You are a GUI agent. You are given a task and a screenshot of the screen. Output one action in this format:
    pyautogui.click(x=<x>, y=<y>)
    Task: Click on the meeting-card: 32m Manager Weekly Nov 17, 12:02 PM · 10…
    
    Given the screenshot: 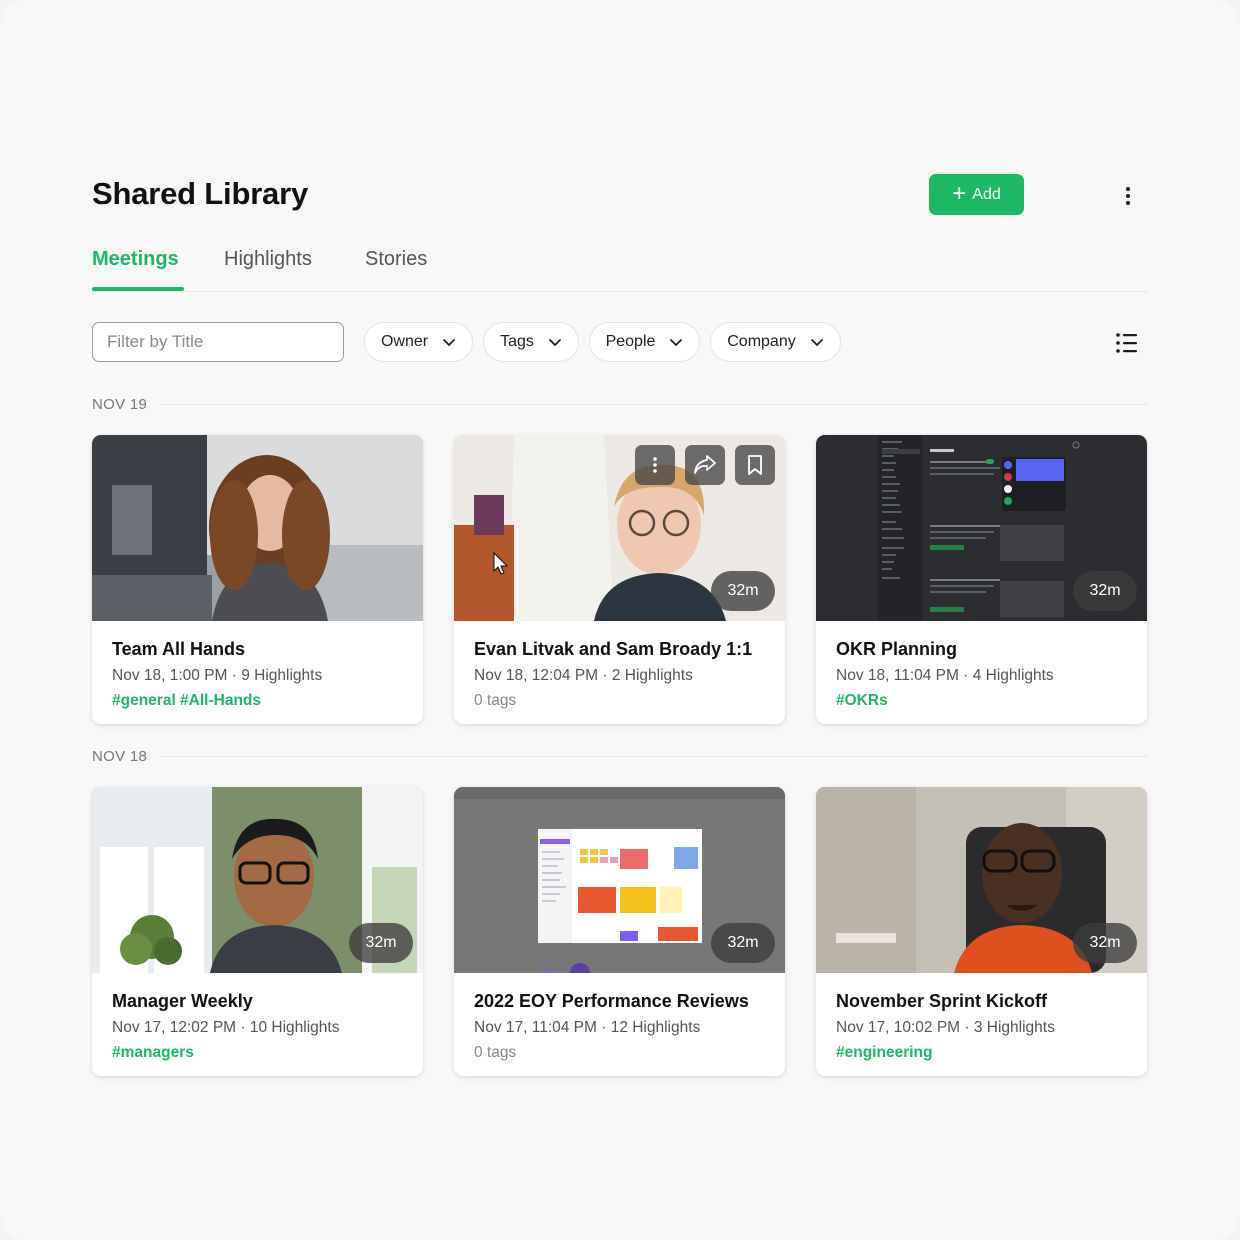 What is the action you would take?
    pyautogui.click(x=257, y=931)
    